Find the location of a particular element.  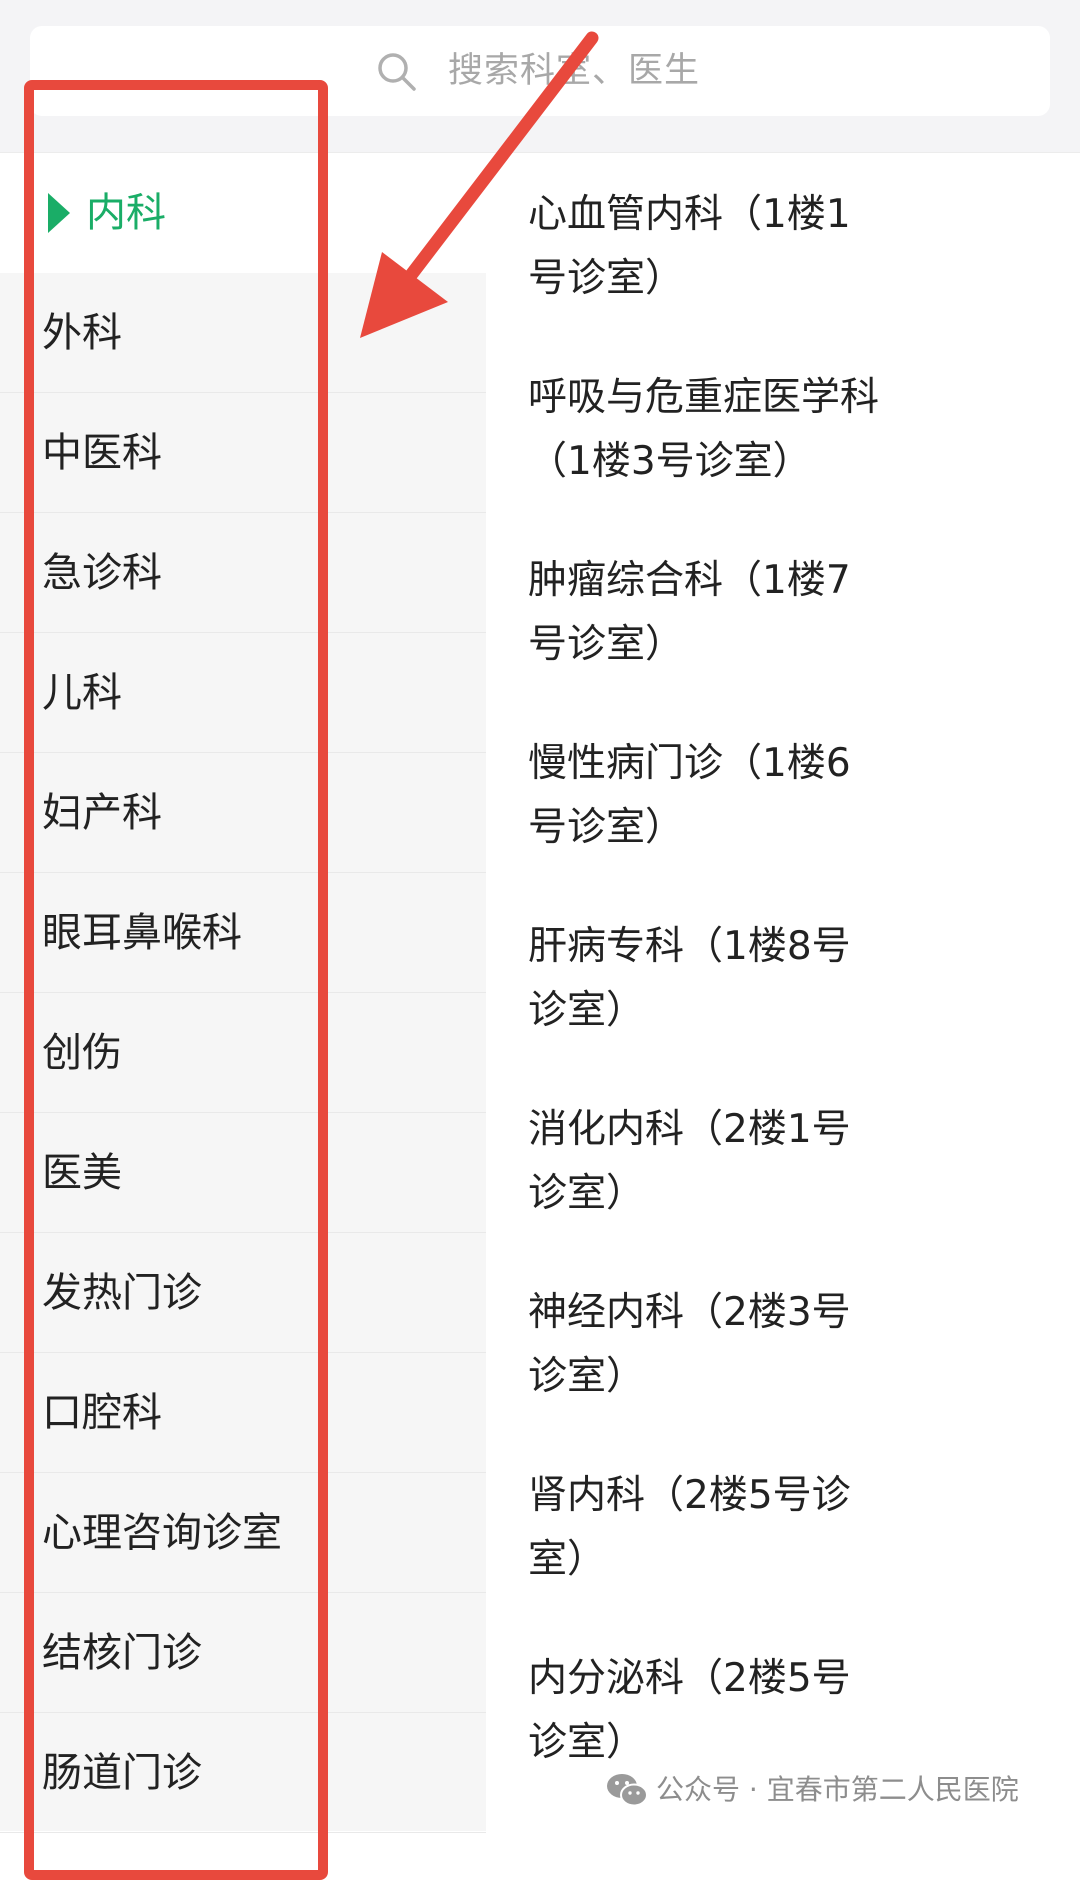

sidebar-item-label: 眼耳鼻喉科 is located at coordinates (142, 933).